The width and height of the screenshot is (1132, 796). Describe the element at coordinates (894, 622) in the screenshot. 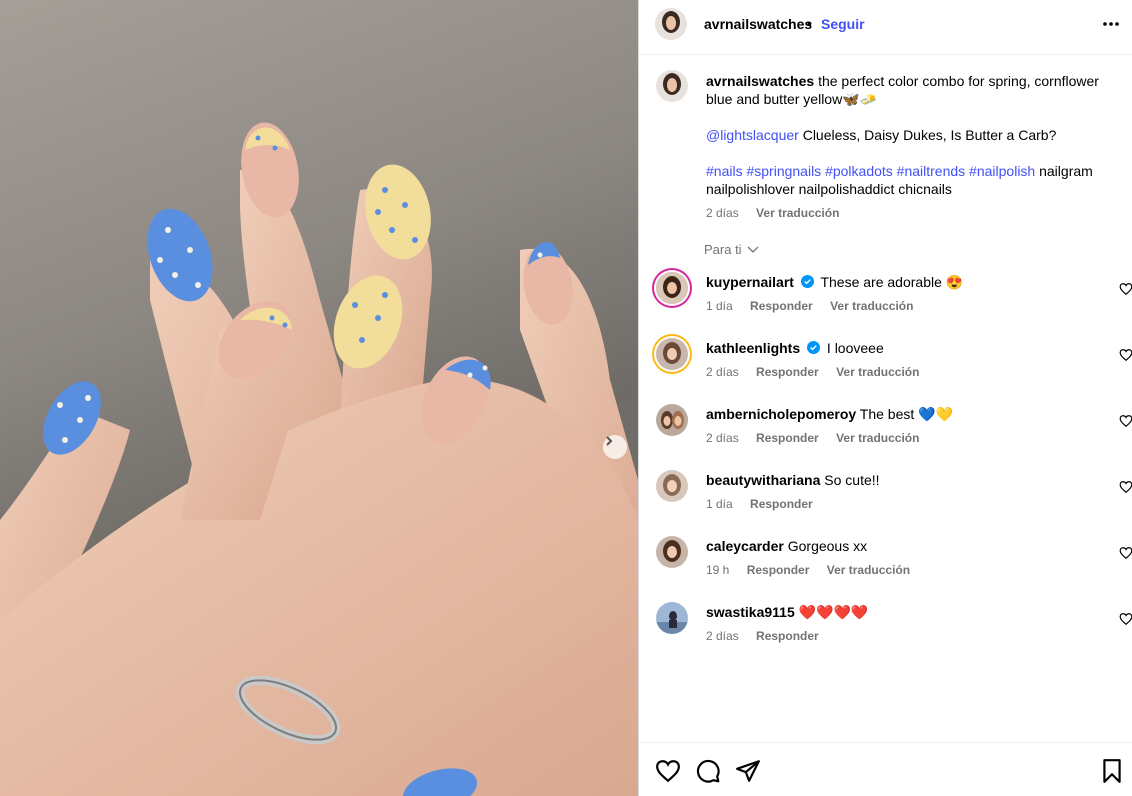

I see `comment-item: swastika9115 ❤️❤️❤️❤️ 2 días Responder` at that location.